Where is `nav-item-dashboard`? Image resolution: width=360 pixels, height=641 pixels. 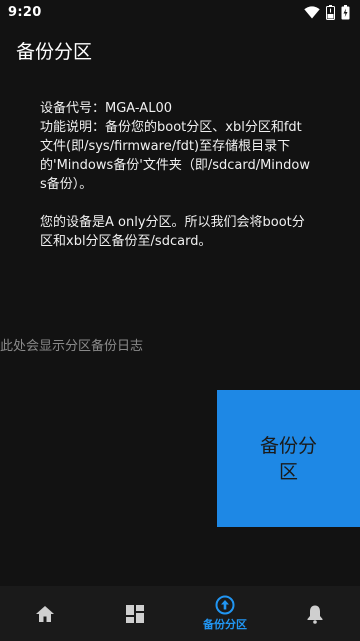 nav-item-dashboard is located at coordinates (135, 613).